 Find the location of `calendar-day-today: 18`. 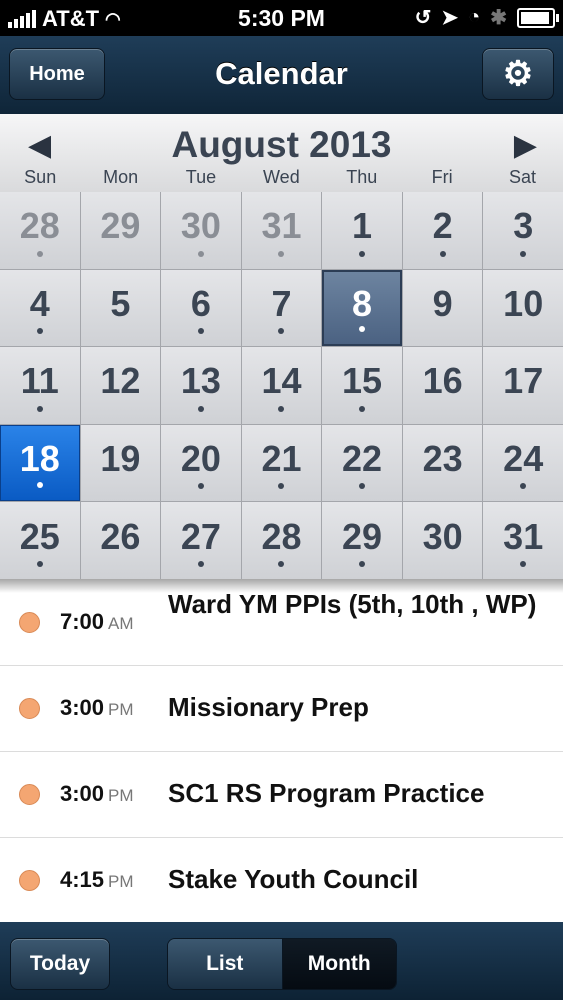

calendar-day-today: 18 is located at coordinates (40, 463).